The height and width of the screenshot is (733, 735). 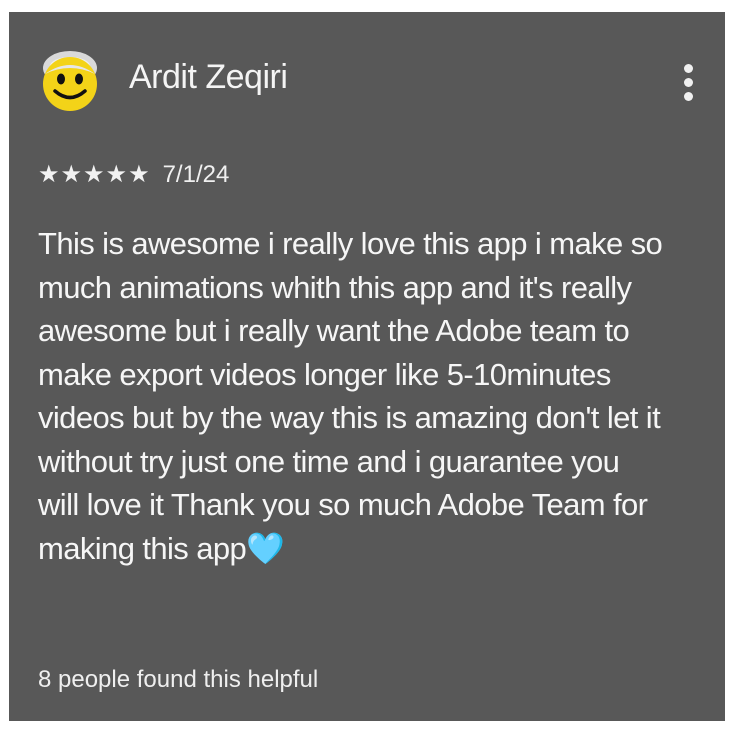 What do you see at coordinates (265, 548) in the screenshot?
I see `heart-emoji: 🩵` at bounding box center [265, 548].